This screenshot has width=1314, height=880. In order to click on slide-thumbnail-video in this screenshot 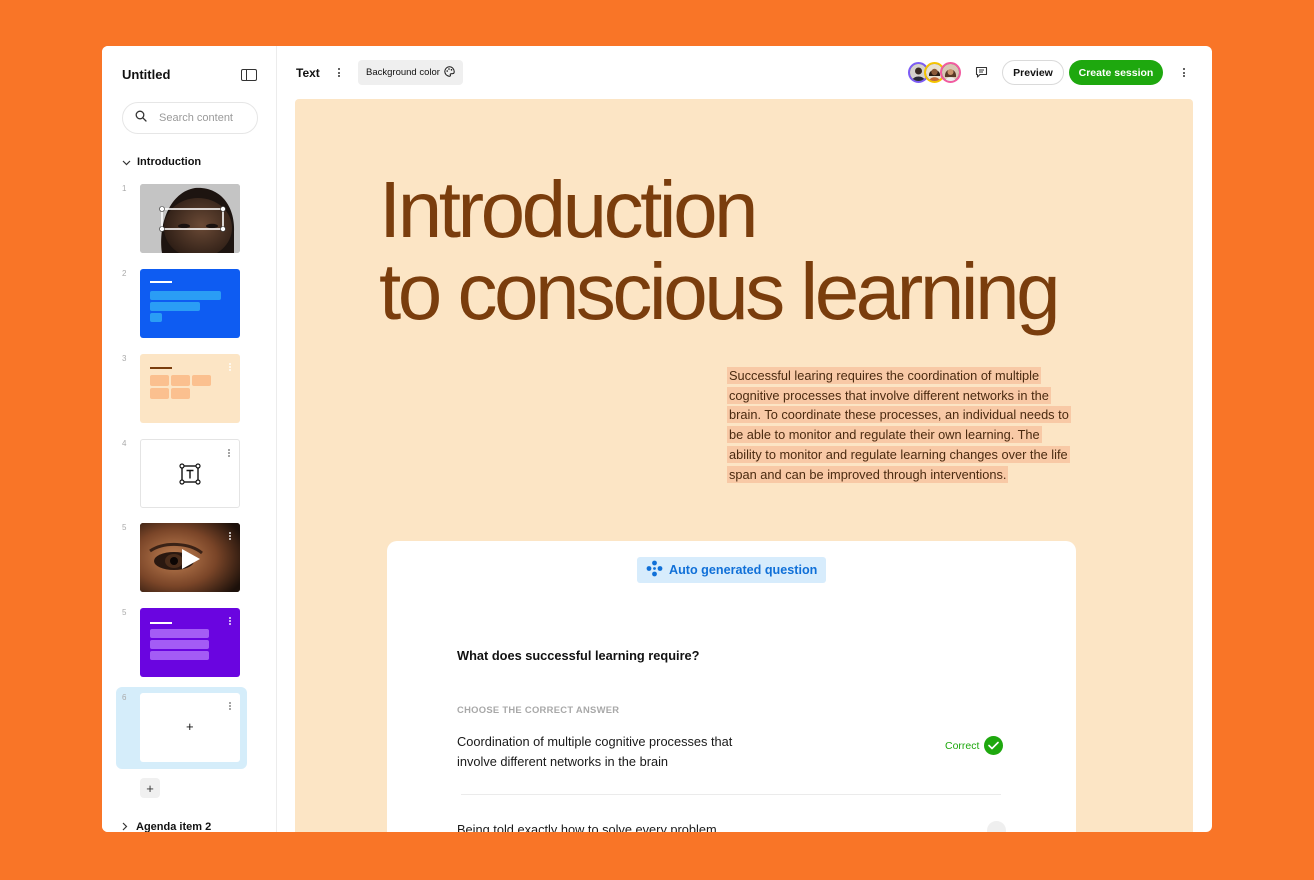, I will do `click(190, 557)`.